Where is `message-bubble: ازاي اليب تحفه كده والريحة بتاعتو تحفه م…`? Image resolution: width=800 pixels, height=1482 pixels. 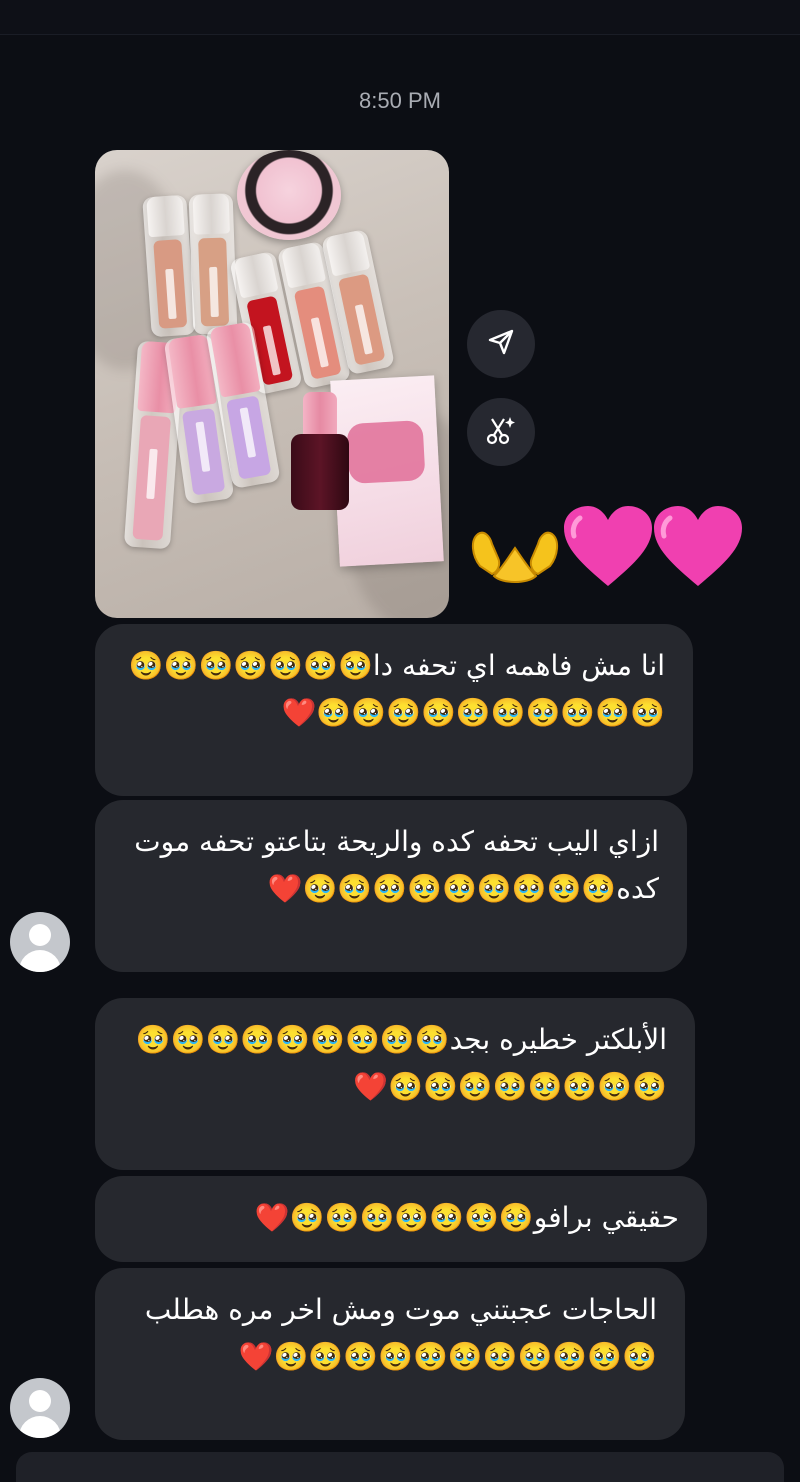 message-bubble: ازاي اليب تحفه كده والريحة بتاعتو تحفه م… is located at coordinates (391, 886).